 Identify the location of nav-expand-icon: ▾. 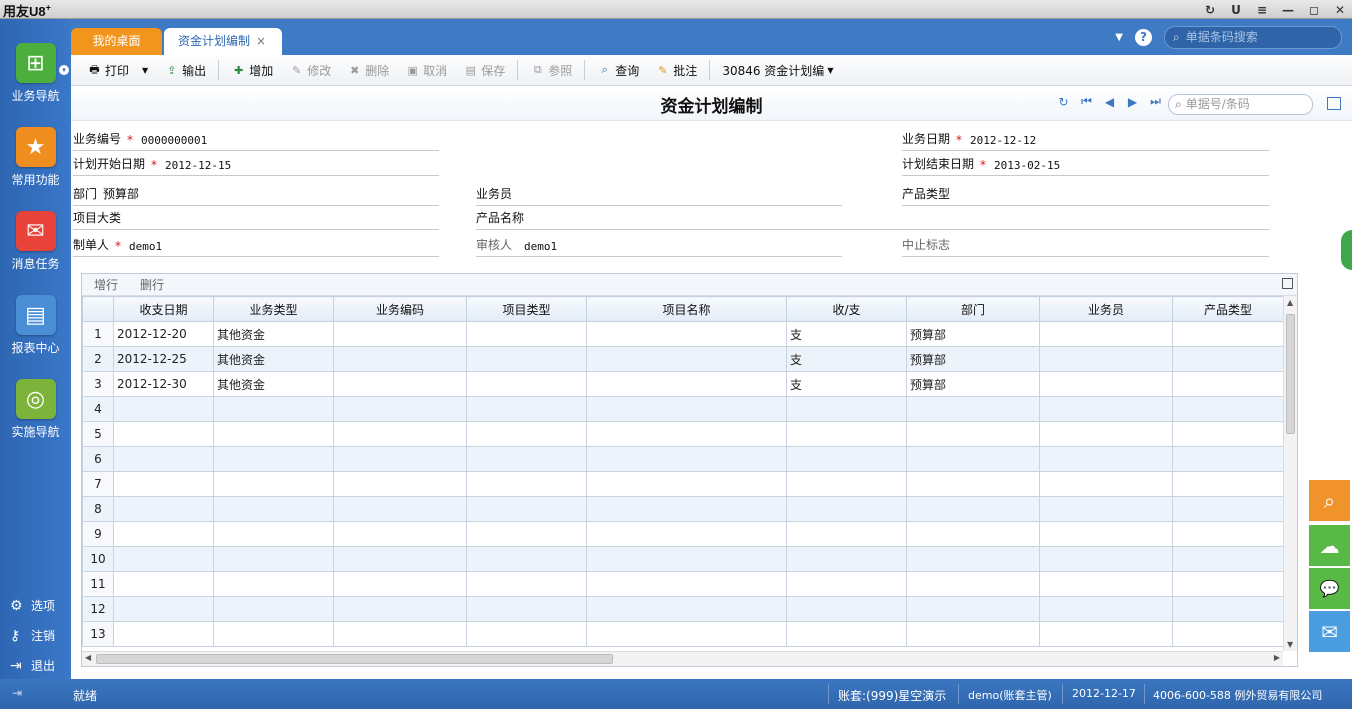
(64, 70).